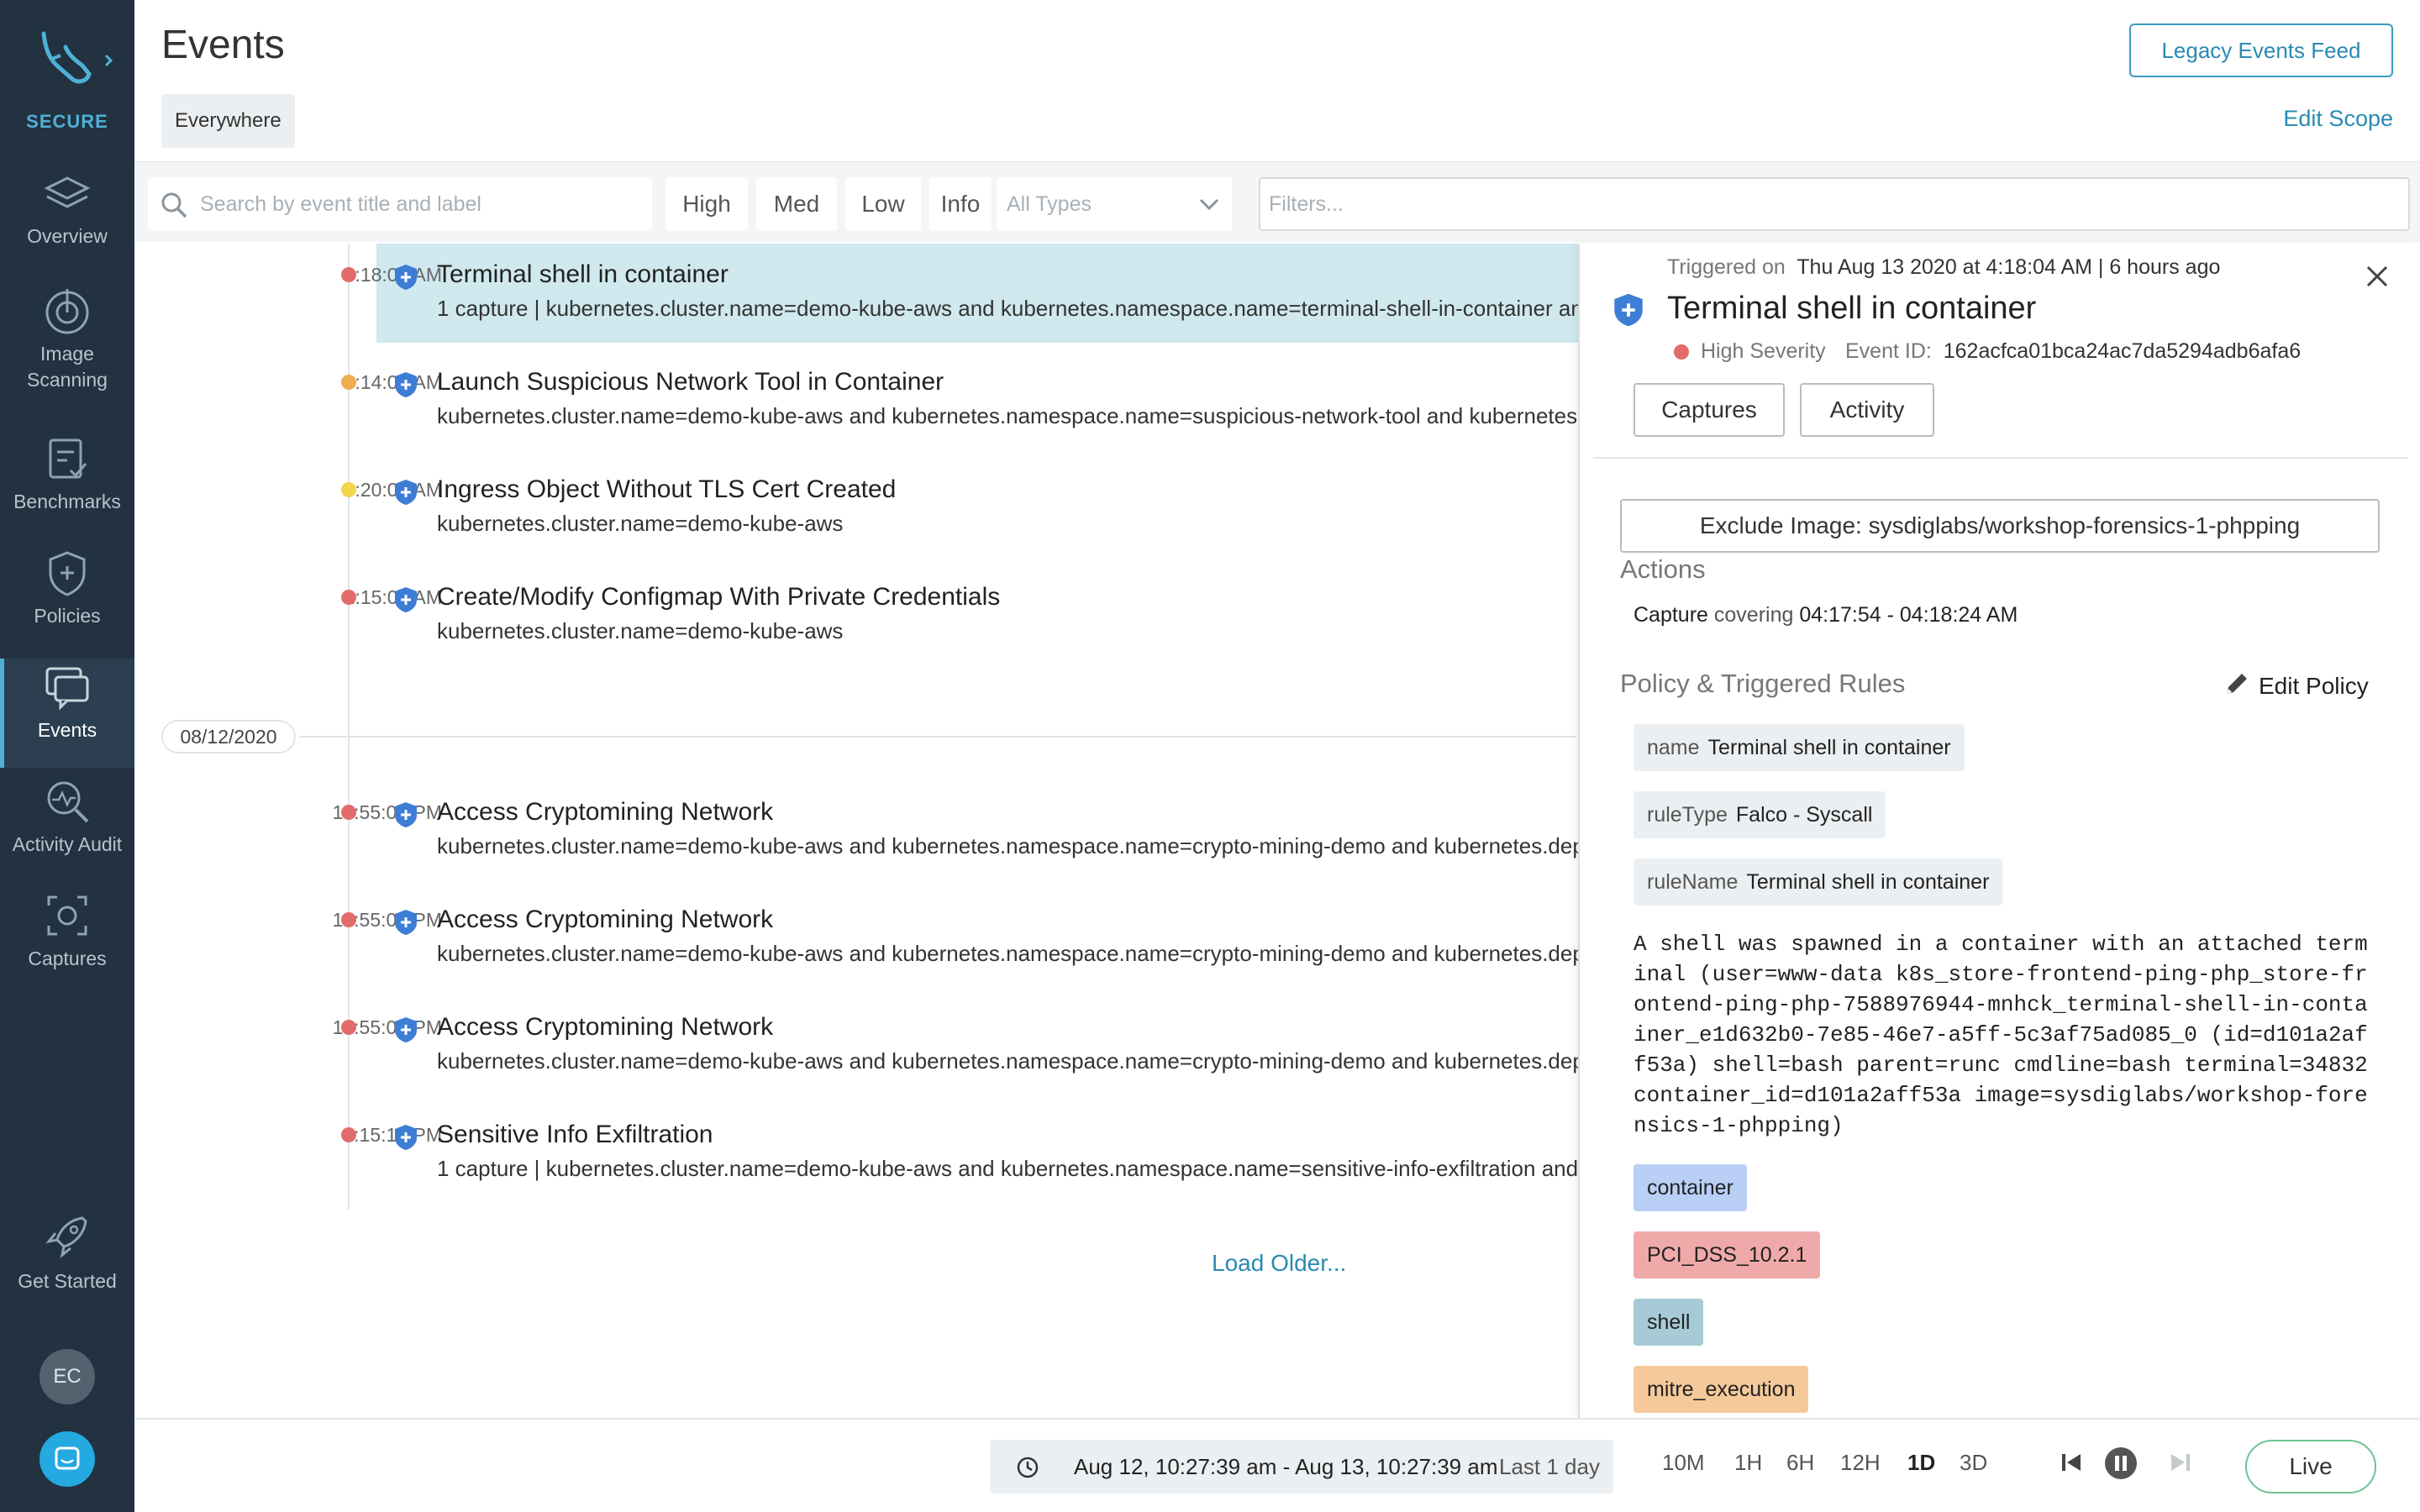 The height and width of the screenshot is (1512, 2420). Describe the element at coordinates (393, 382) in the screenshot. I see `event-time: 4:14:04 AM` at that location.